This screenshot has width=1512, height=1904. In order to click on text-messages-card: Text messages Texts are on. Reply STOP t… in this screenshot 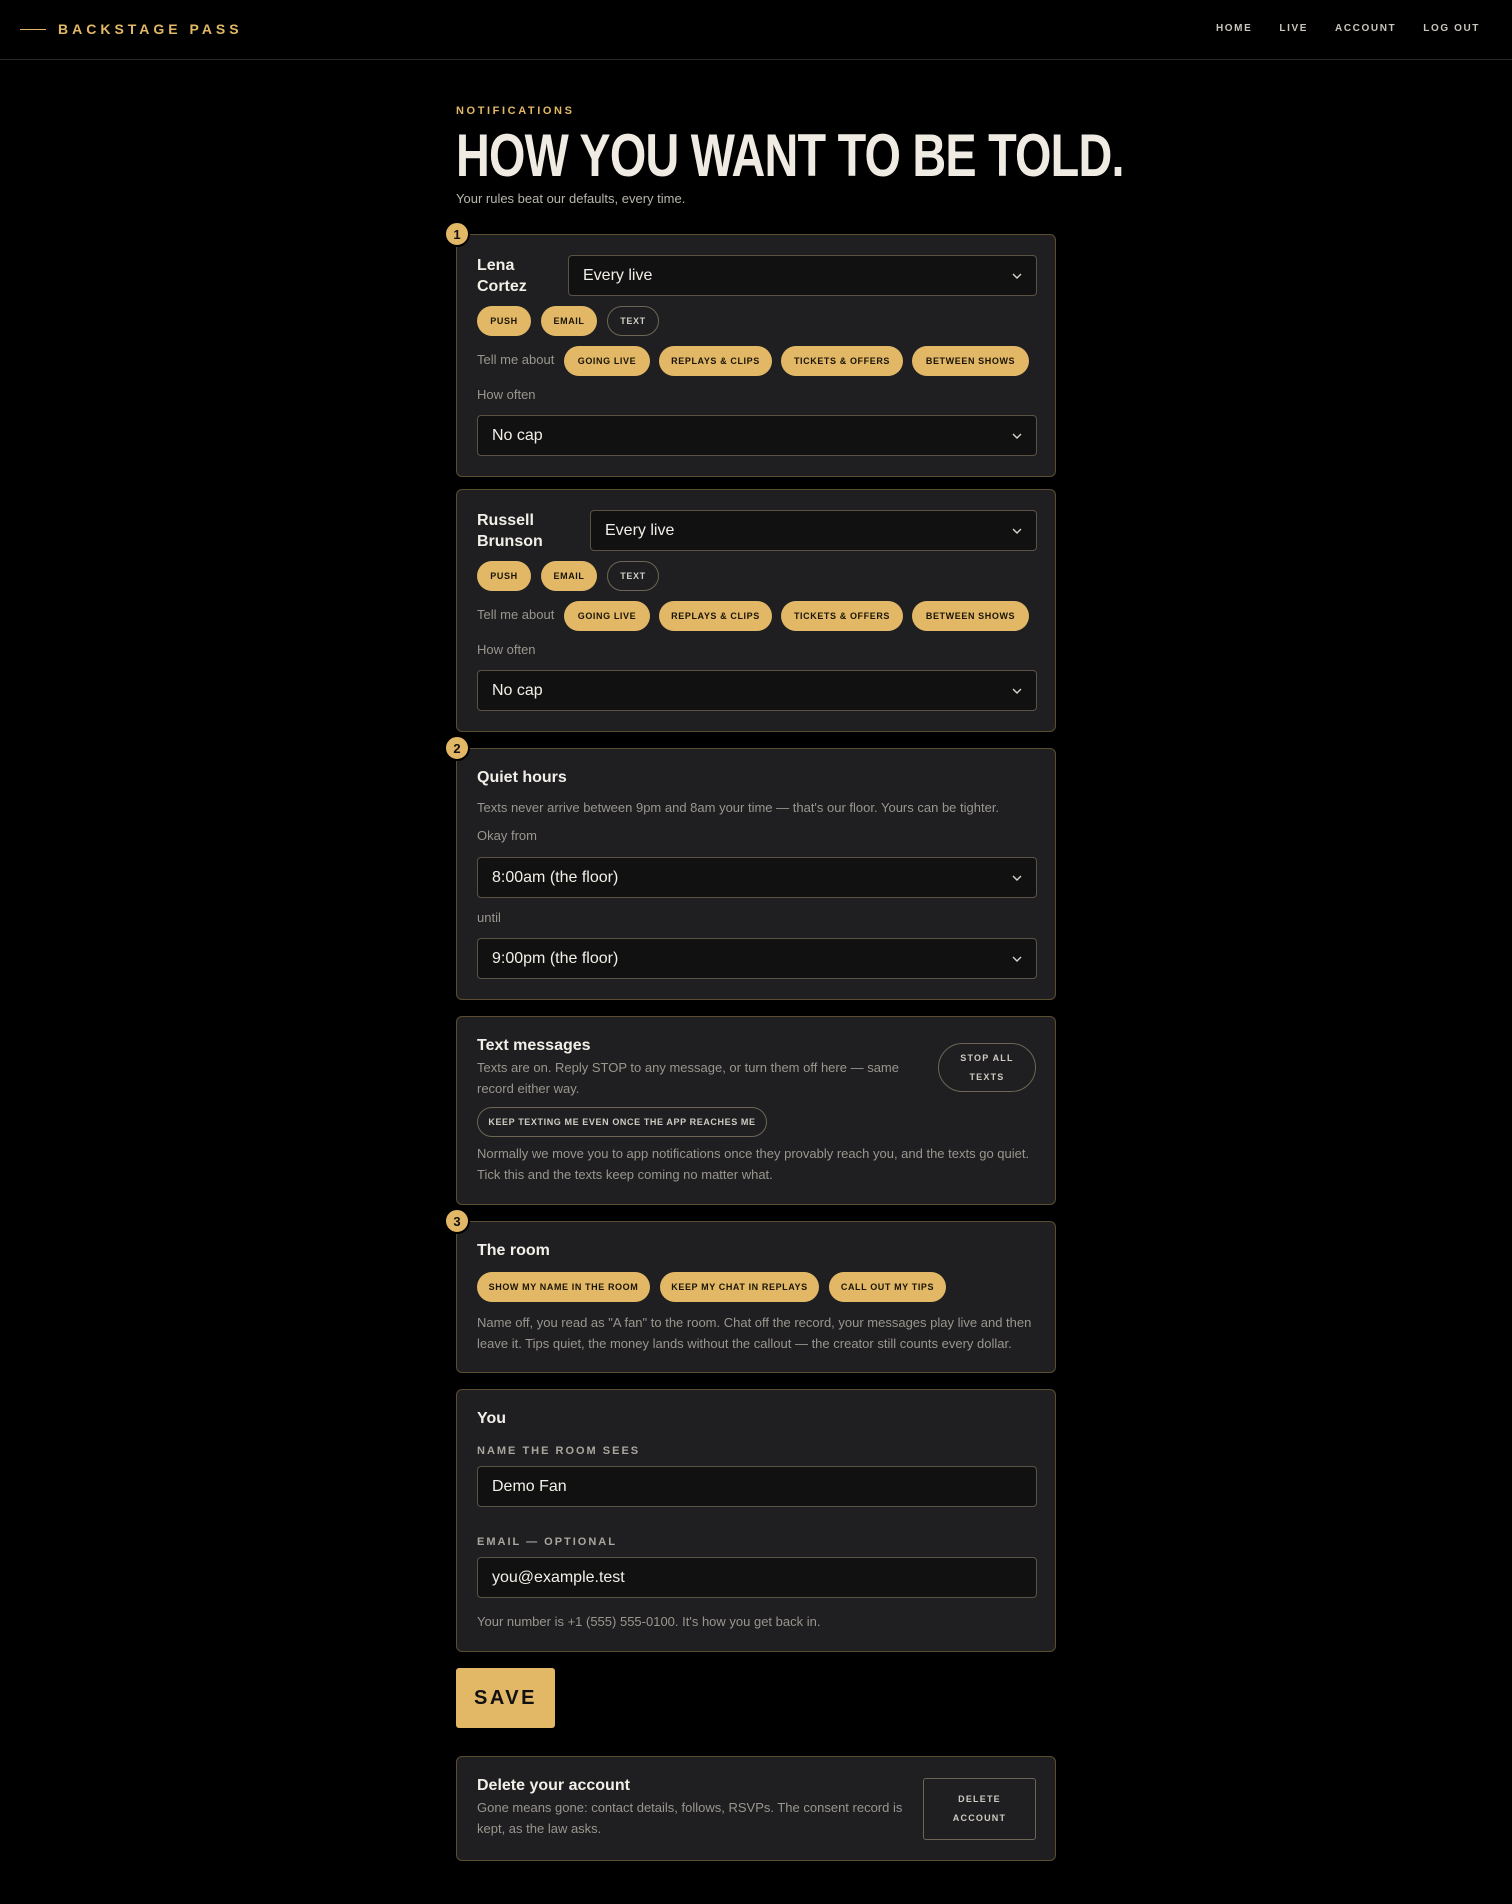, I will do `click(756, 1110)`.